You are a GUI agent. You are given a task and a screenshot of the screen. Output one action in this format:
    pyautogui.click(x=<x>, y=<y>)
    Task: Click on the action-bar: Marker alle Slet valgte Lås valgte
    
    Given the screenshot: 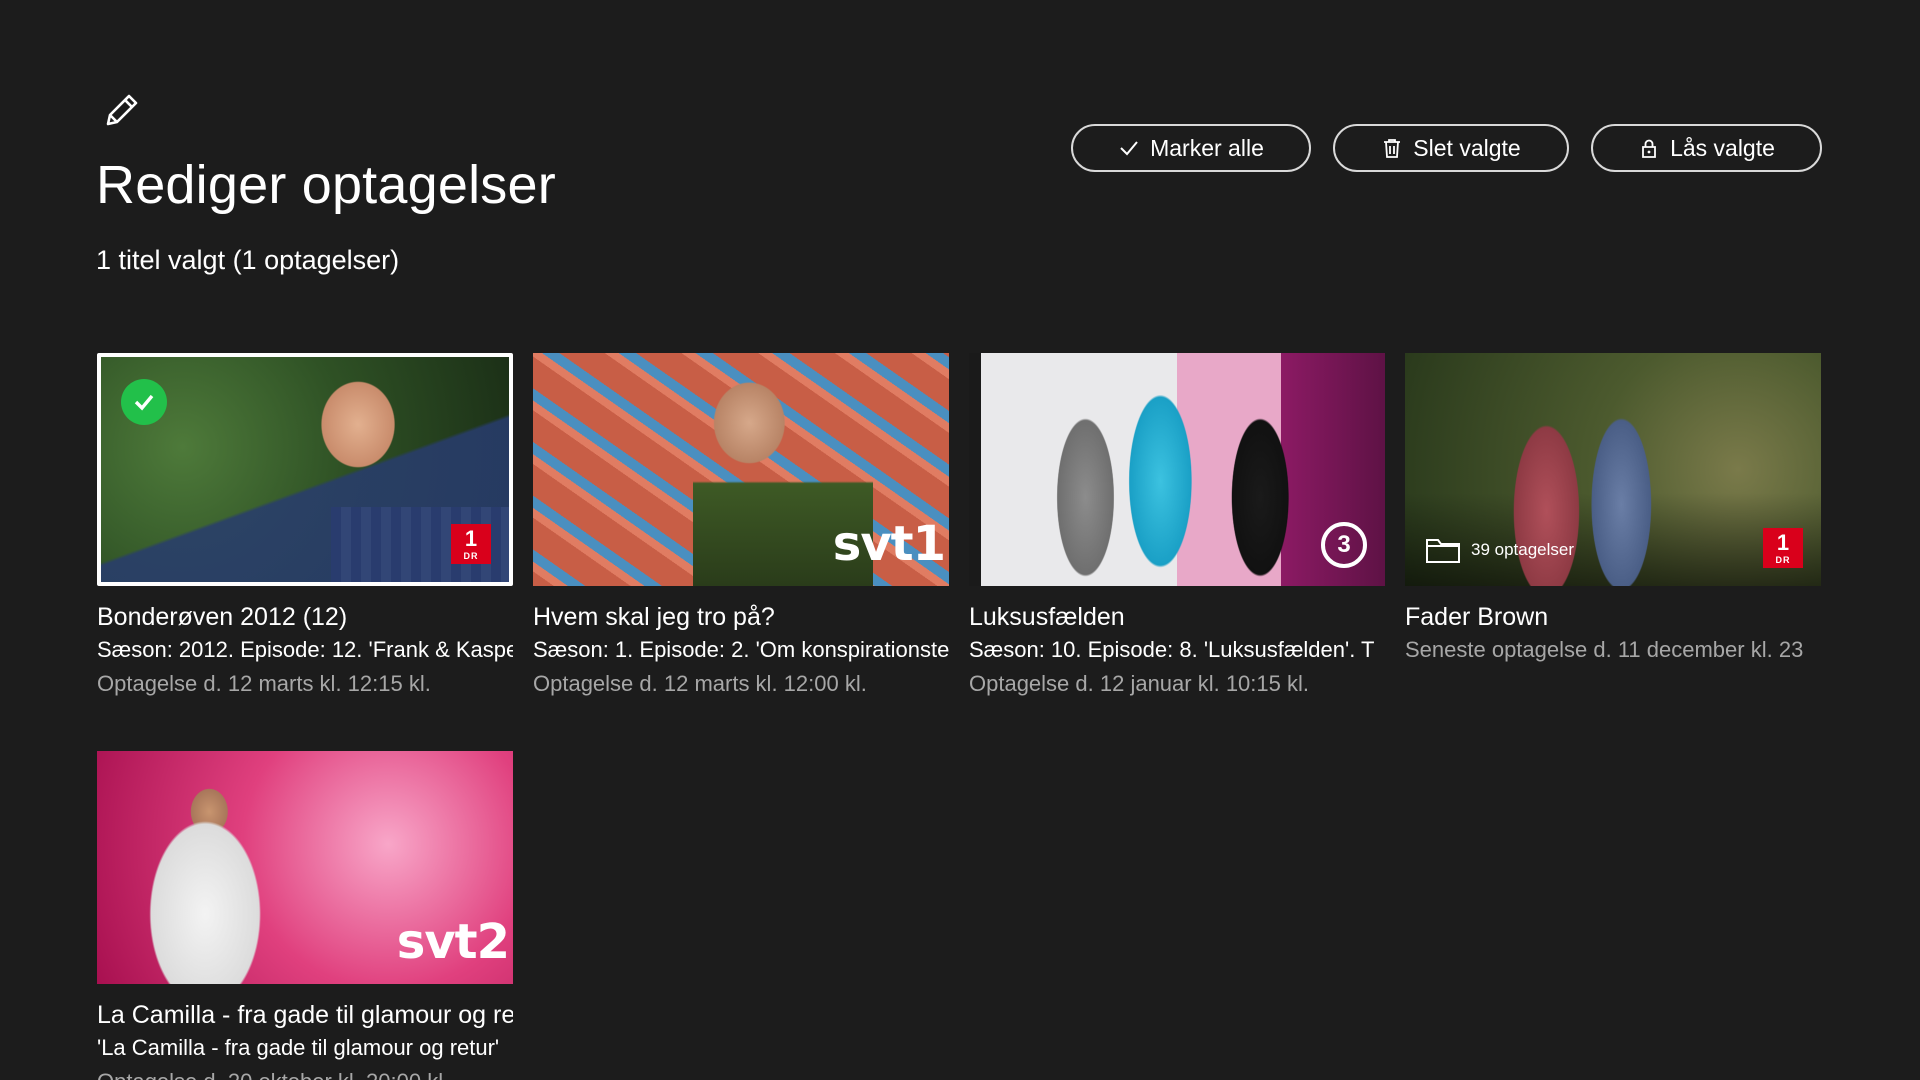 What is the action you would take?
    pyautogui.click(x=1446, y=148)
    